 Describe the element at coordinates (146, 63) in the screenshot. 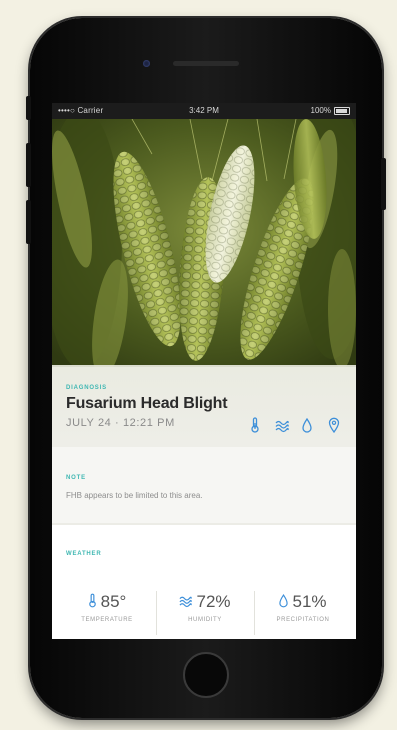

I see `front-camera` at that location.